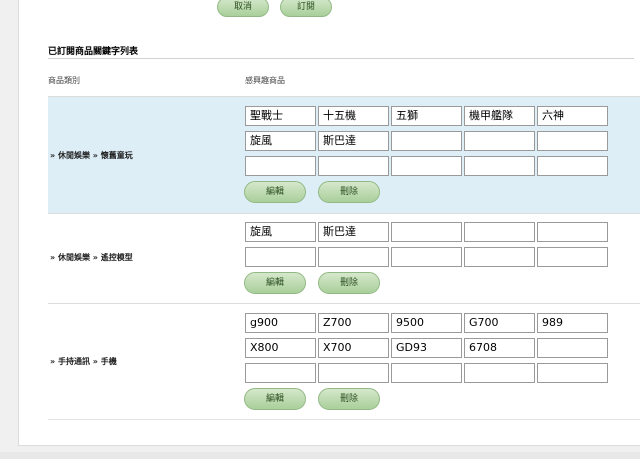 The width and height of the screenshot is (640, 459). I want to click on keyword-field: 6708, so click(499, 348).